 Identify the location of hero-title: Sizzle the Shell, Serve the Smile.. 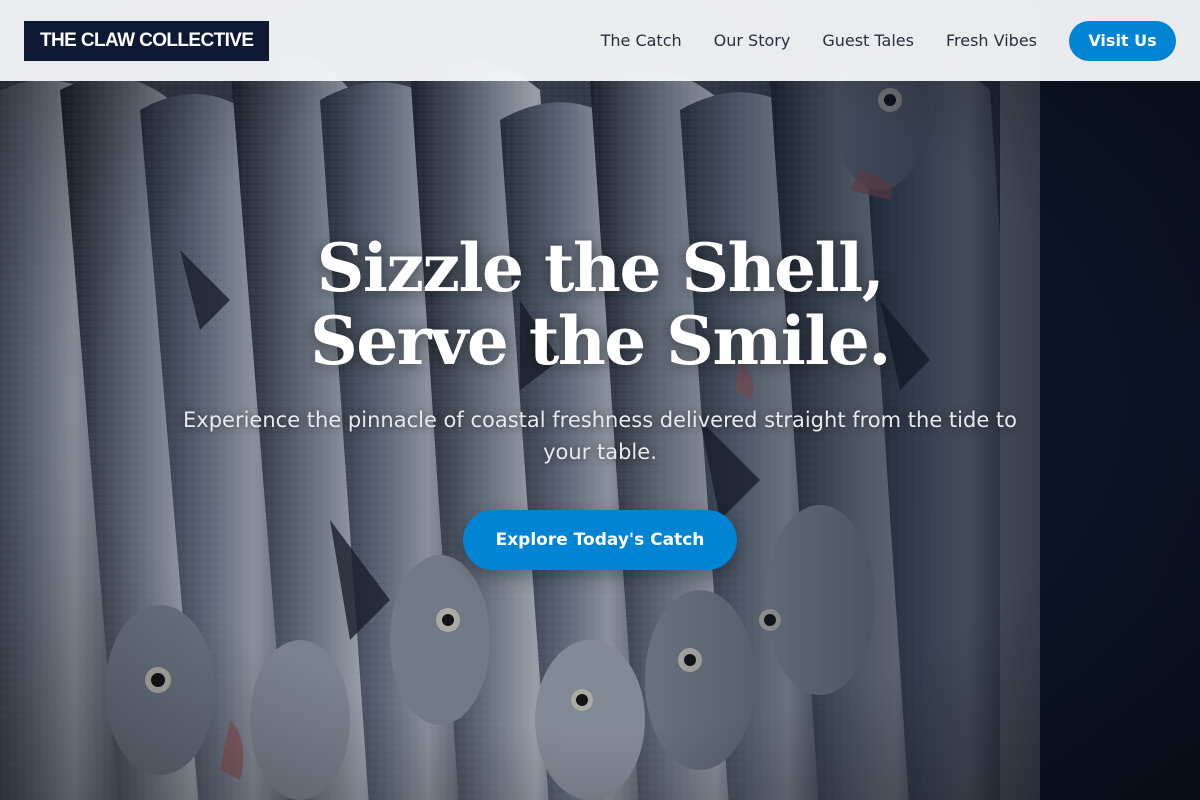
(600, 304).